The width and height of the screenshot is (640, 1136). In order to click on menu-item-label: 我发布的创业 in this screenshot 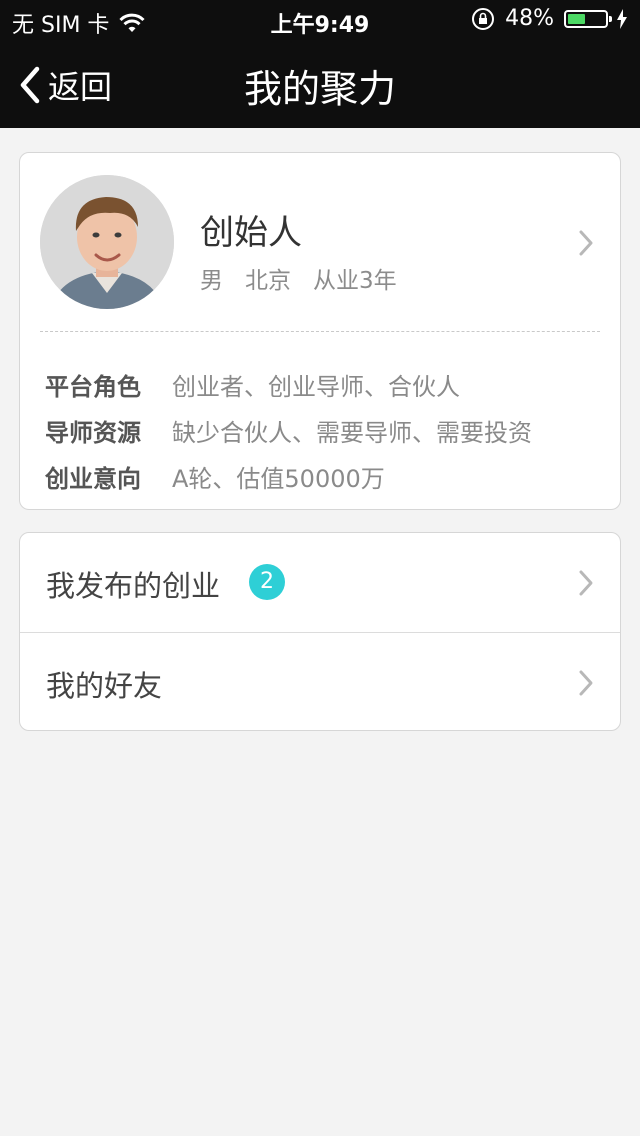, I will do `click(133, 586)`.